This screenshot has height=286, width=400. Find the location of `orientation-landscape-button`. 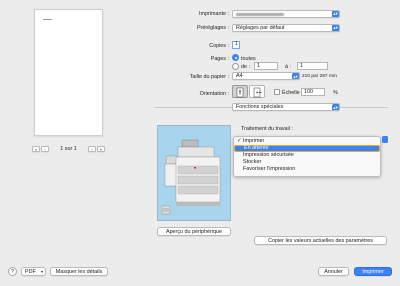

orientation-landscape-button is located at coordinates (257, 91).